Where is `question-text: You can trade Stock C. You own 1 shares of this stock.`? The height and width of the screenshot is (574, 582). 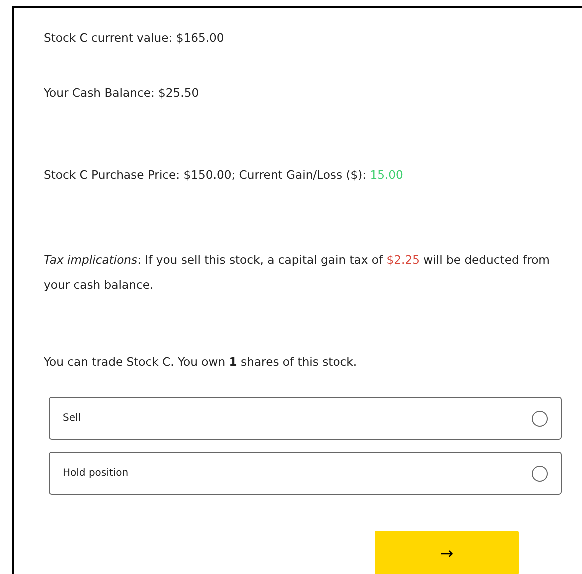 question-text: You can trade Stock C. You own 1 shares of this stock. is located at coordinates (201, 362).